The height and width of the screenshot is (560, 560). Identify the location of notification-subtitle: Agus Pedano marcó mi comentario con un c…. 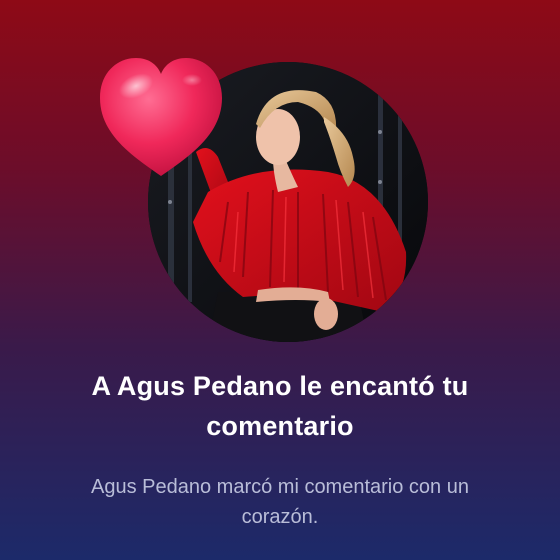
(280, 502).